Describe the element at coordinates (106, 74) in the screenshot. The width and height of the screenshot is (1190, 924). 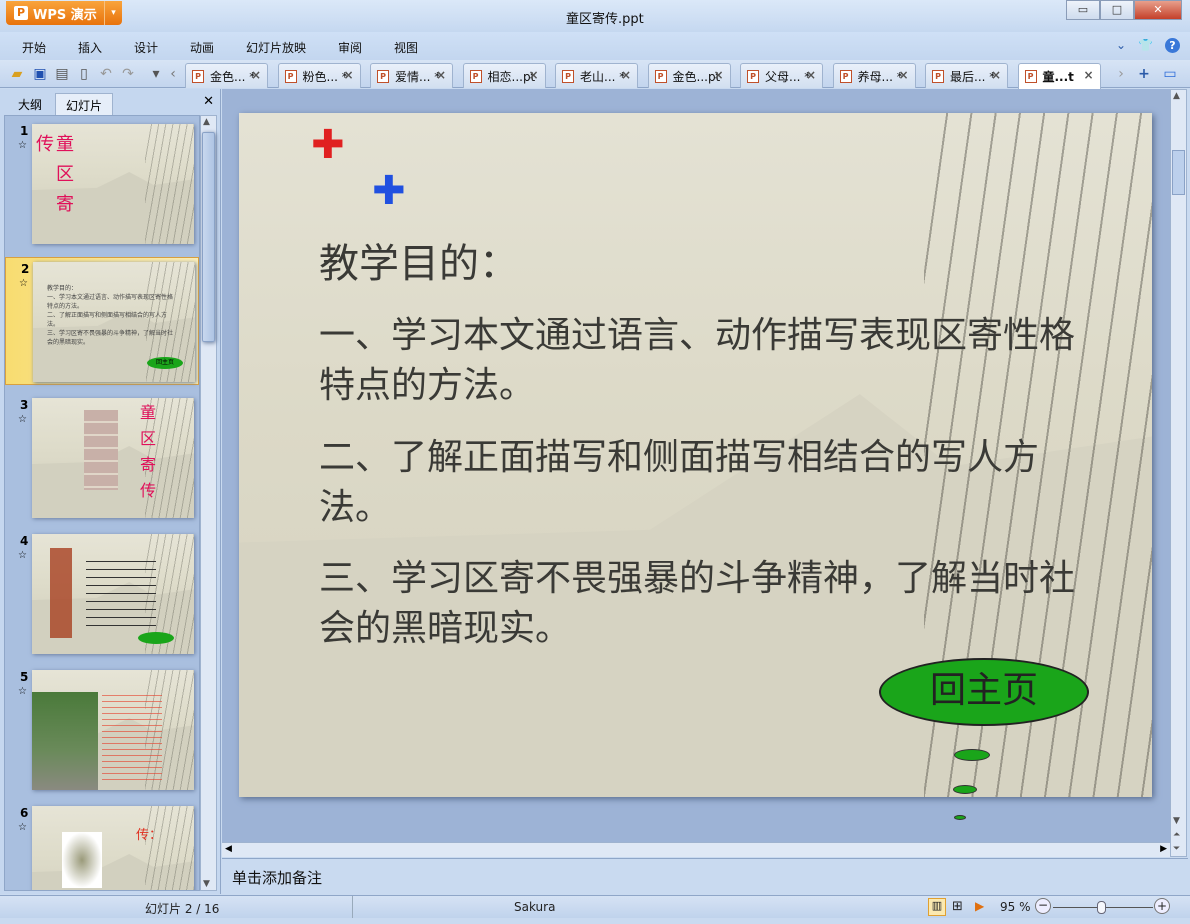
I see `undo-icon: ↶` at that location.